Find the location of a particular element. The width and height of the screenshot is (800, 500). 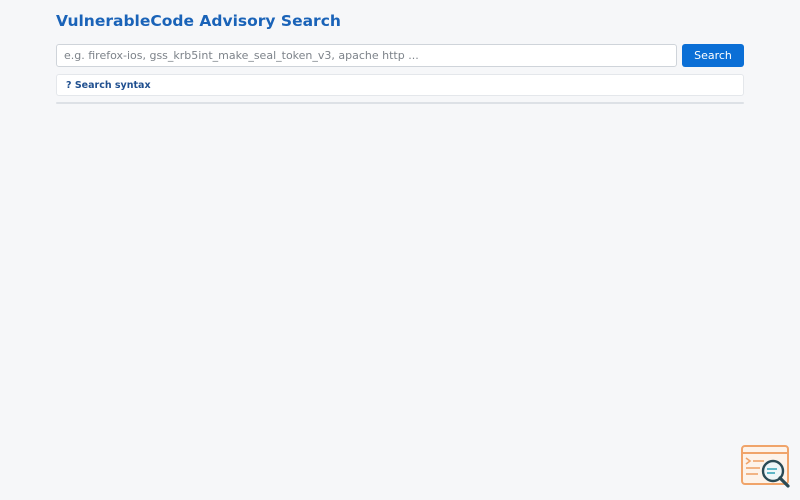

vulnerablecode-logo-icon is located at coordinates (766, 466).